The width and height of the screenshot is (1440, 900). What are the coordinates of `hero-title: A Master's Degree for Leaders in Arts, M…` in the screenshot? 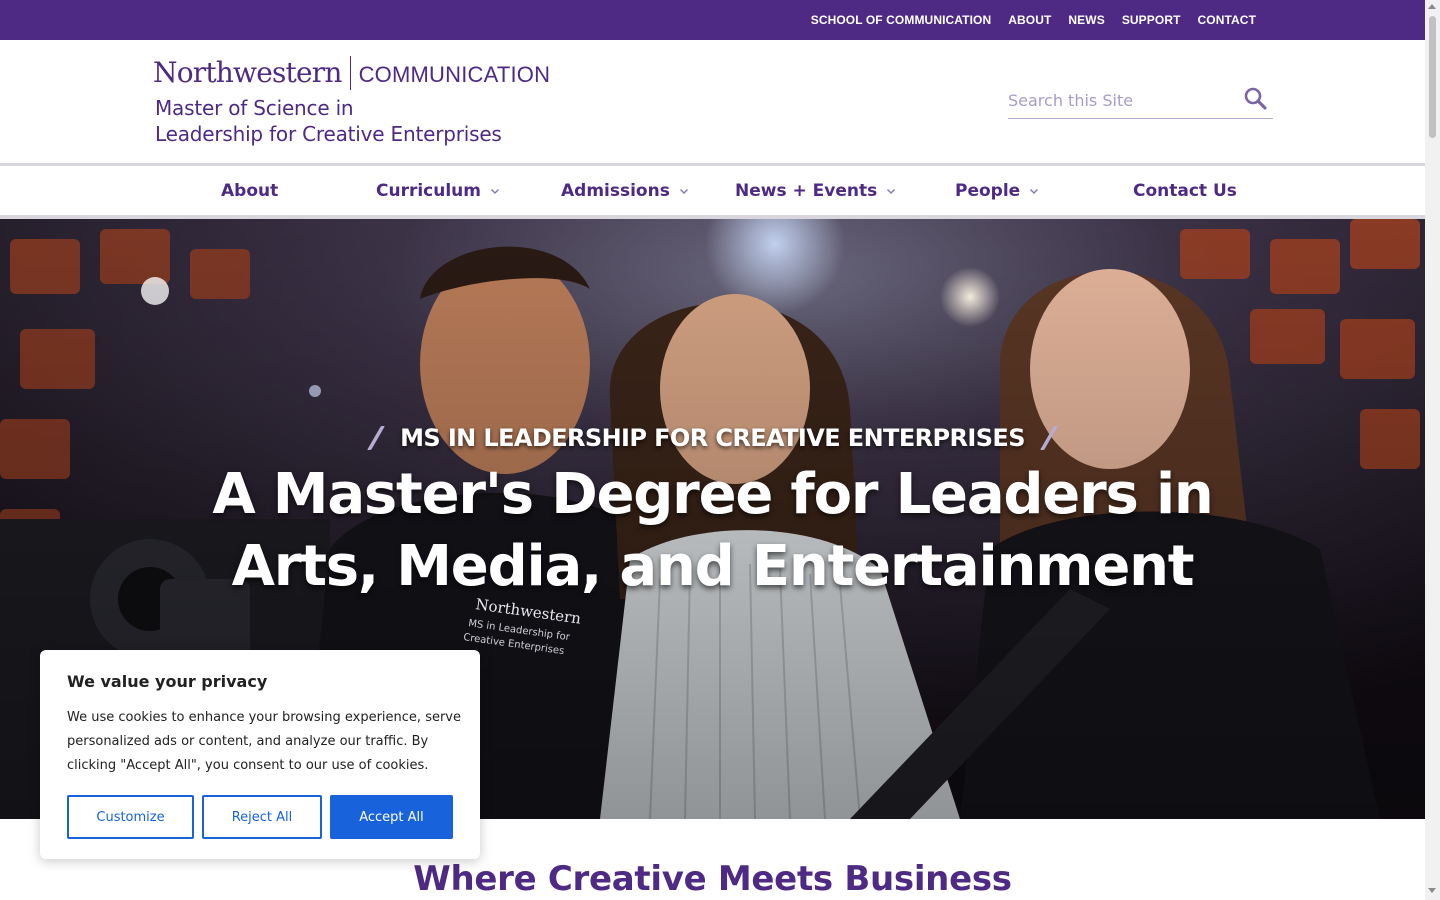 It's located at (712, 531).